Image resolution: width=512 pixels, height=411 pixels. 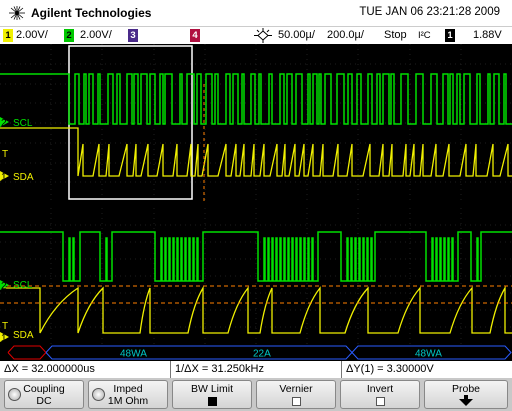 I want to click on run-state: Stop, so click(x=395, y=35).